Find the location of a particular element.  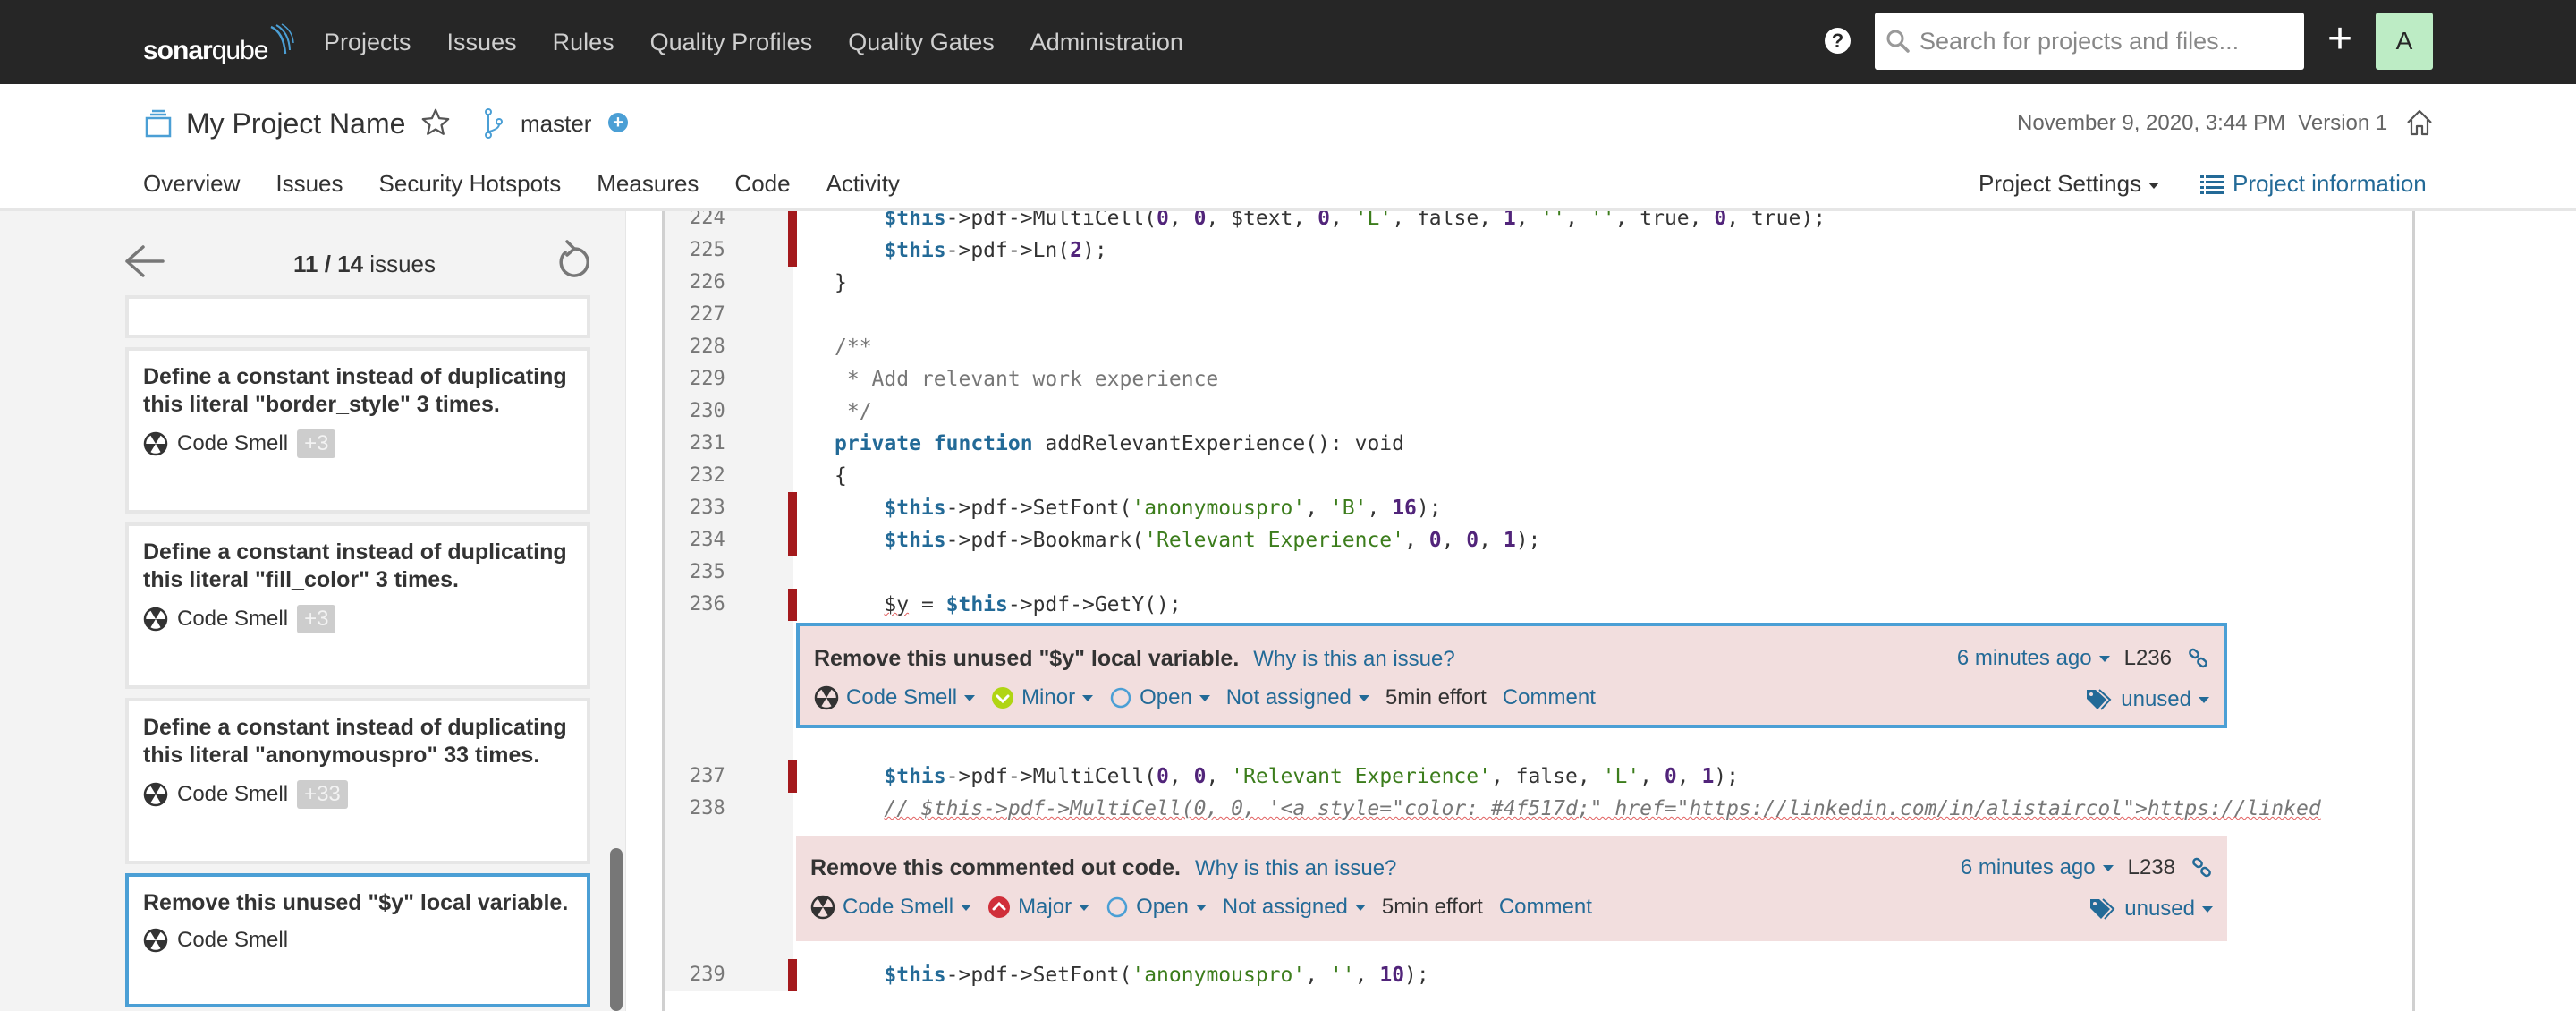

refresh-icon is located at coordinates (573, 260).